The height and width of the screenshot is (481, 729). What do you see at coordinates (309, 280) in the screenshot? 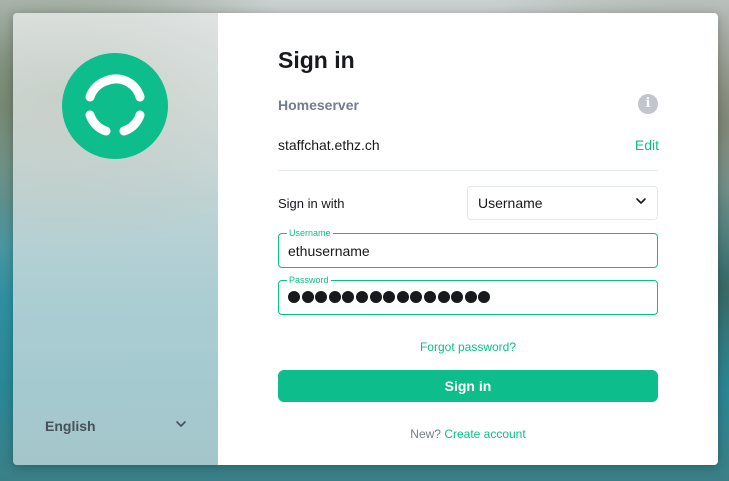
I see `password-field-label: Password` at bounding box center [309, 280].